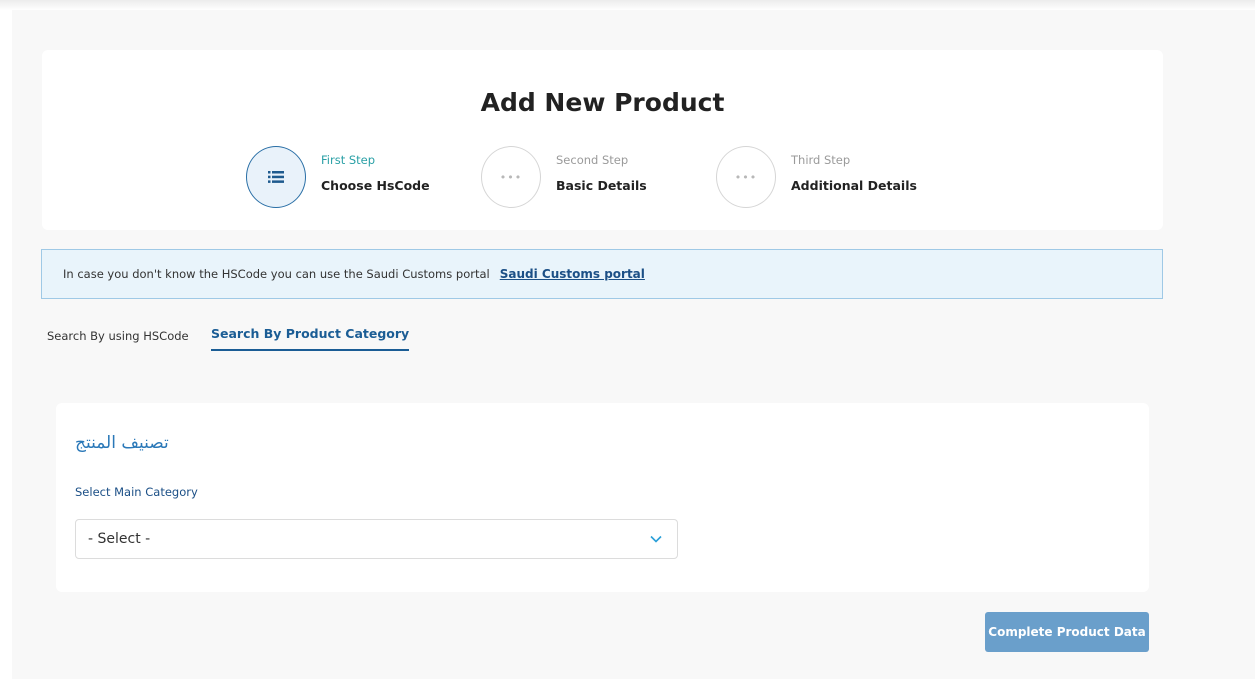 The height and width of the screenshot is (679, 1255). I want to click on saudi-customs-link: Saudi Customs portal, so click(572, 274).